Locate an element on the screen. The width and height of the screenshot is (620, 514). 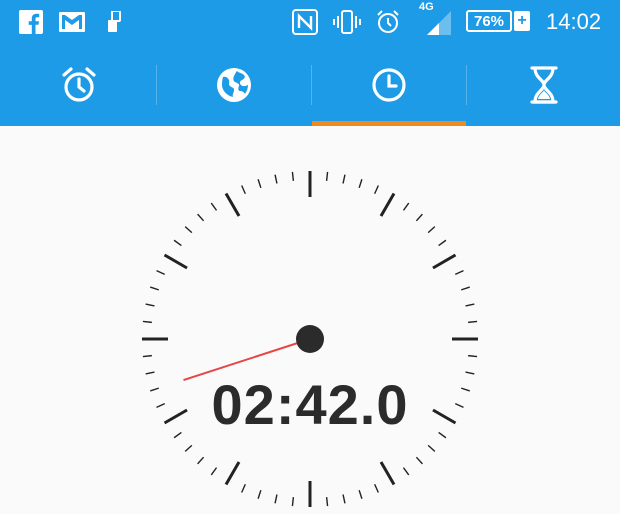
tab-world-clock is located at coordinates (234, 84).